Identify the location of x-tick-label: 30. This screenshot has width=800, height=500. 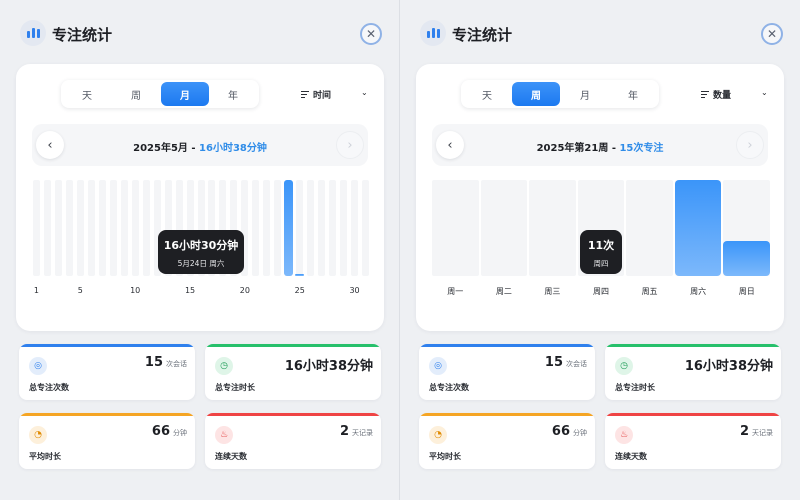
(354, 290).